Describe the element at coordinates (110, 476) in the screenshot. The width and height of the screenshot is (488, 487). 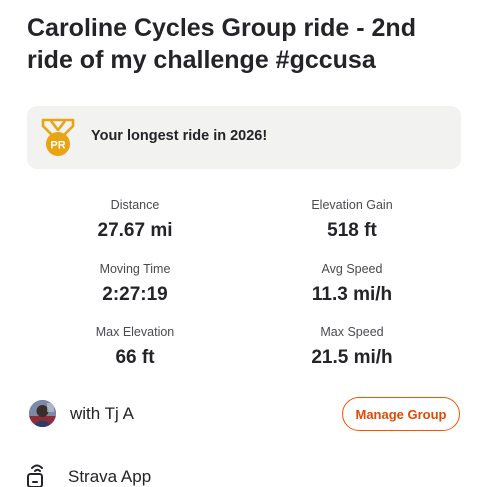
I see `device-name: Strava App` at that location.